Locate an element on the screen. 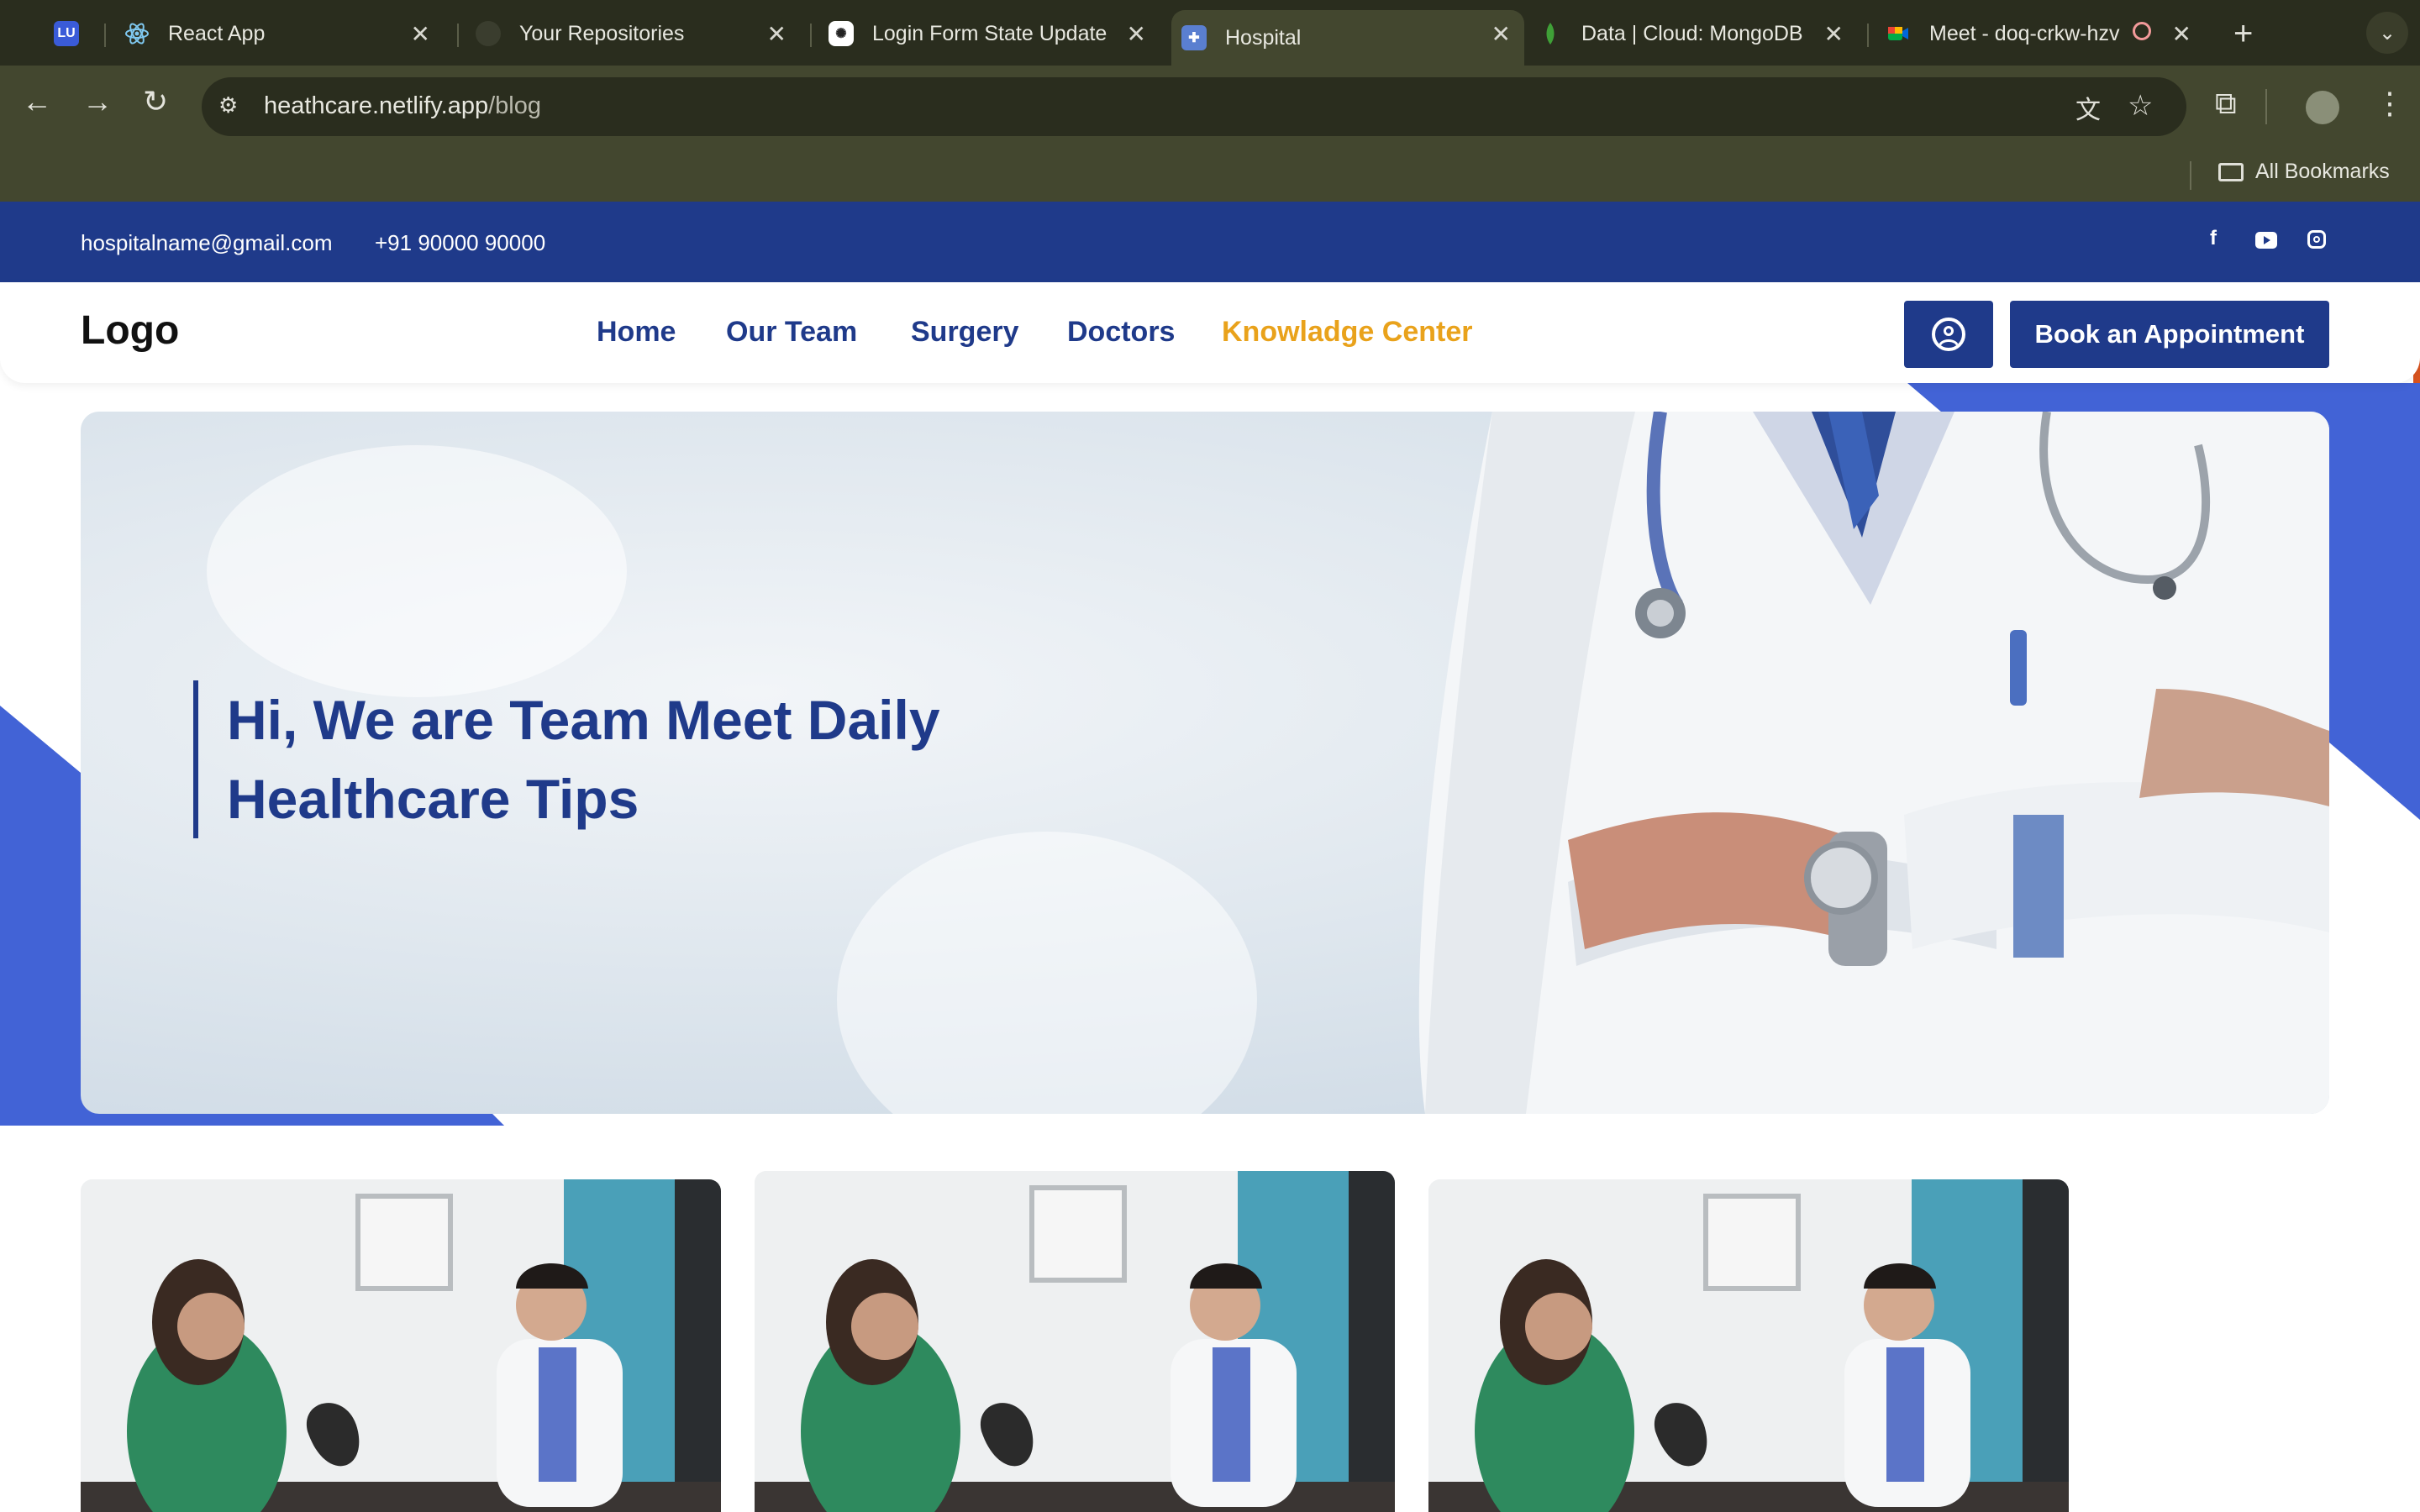  tab-meet: Meet - doq-crkw-hzv ✕ is located at coordinates (2045, 33).